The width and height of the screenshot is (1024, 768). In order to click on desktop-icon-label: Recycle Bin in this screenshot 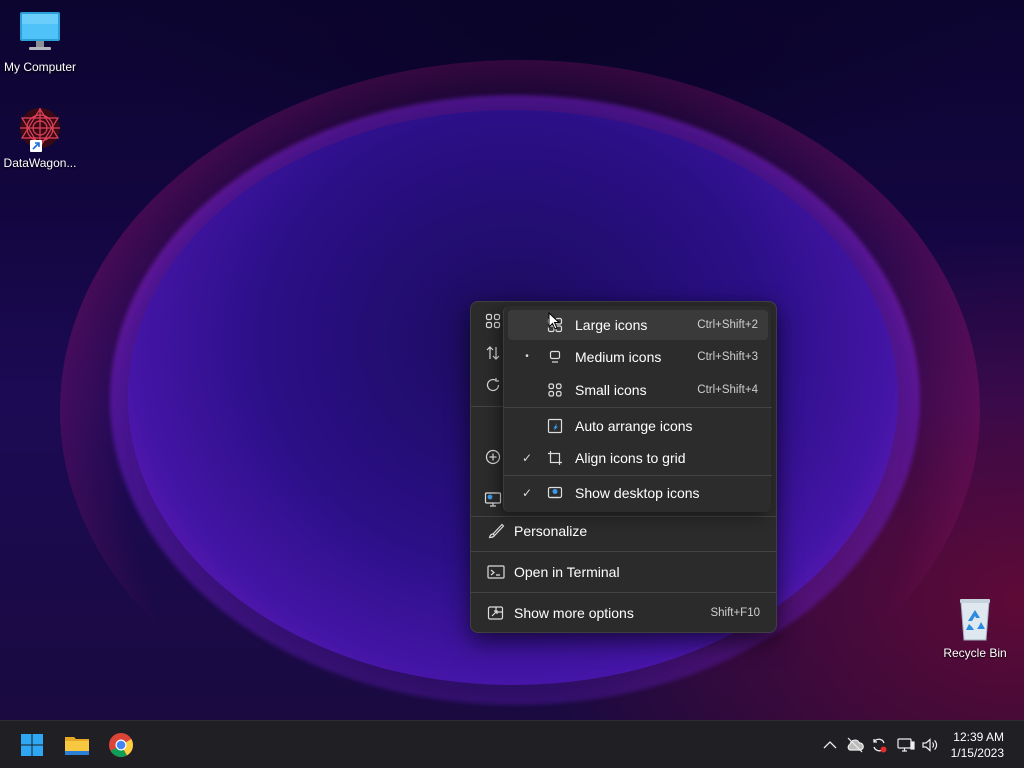, I will do `click(975, 653)`.